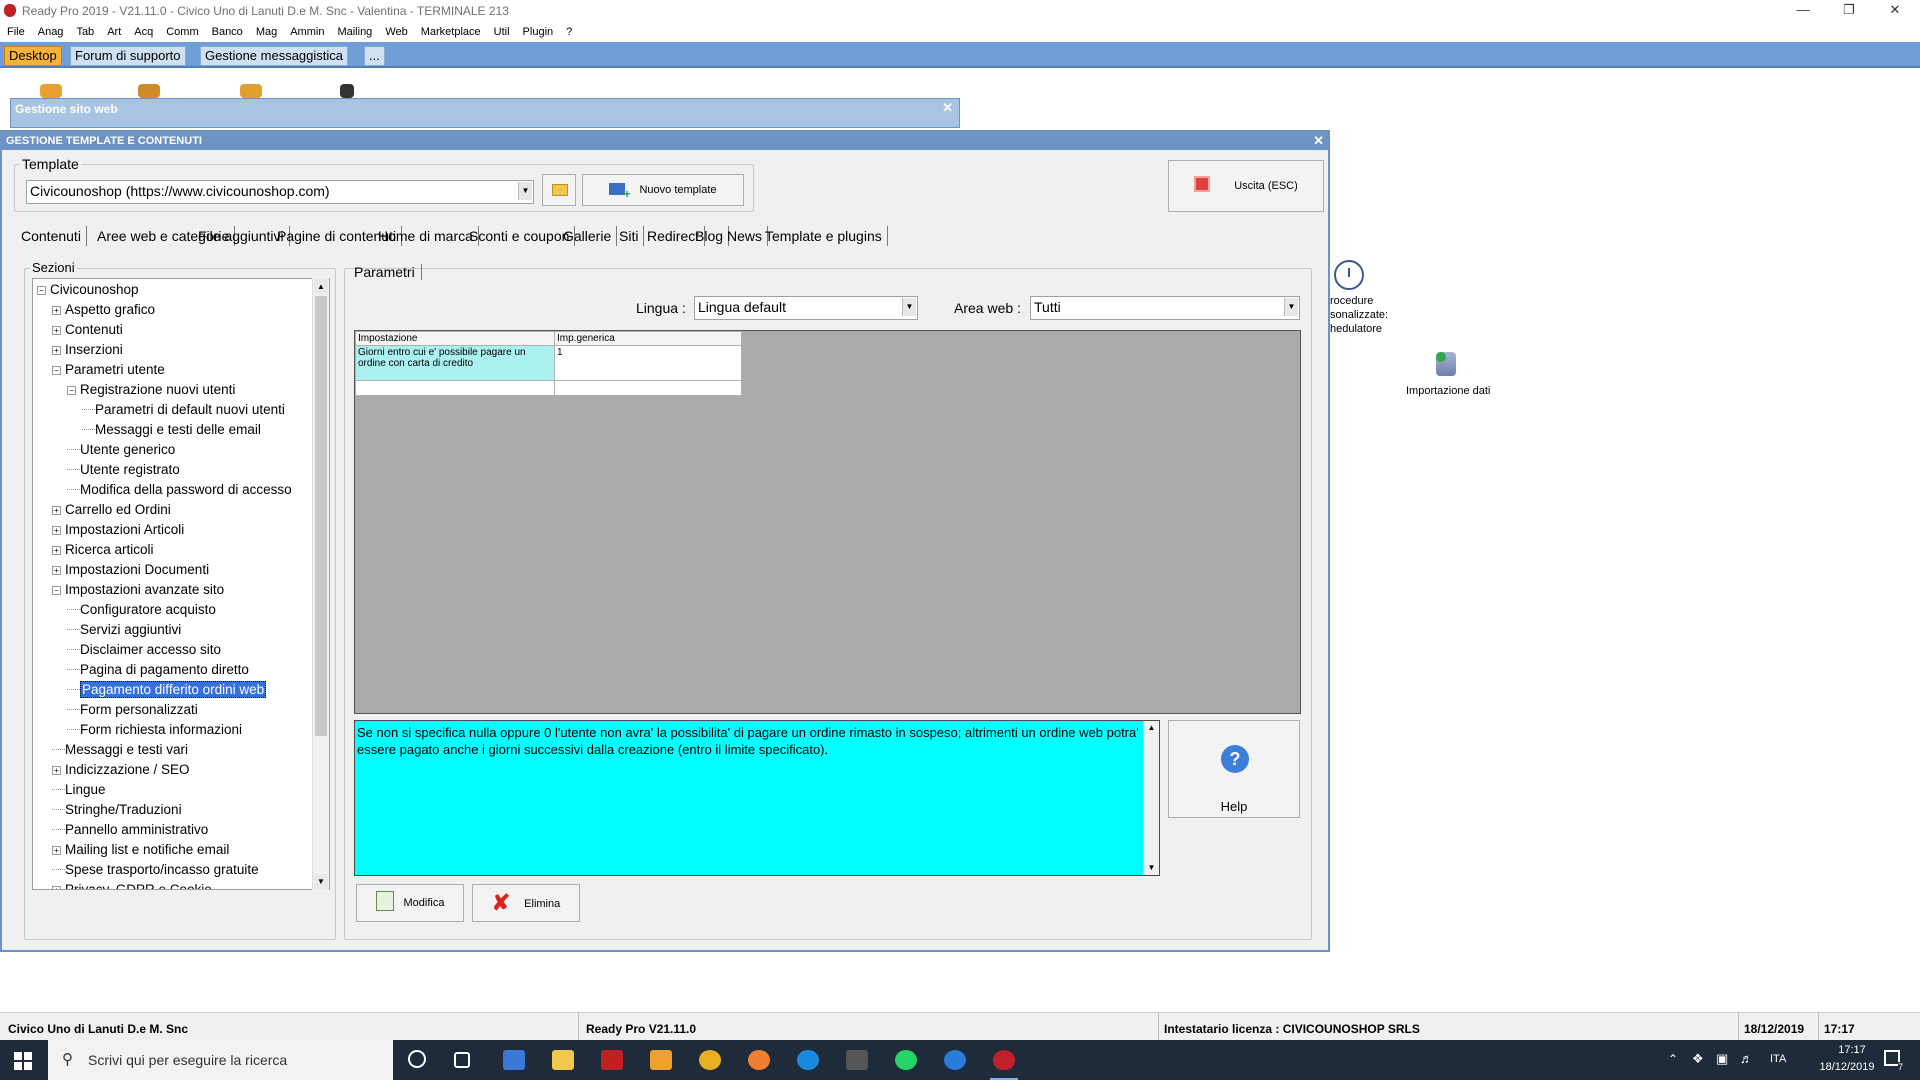 The height and width of the screenshot is (1080, 1920). I want to click on scroll-up-icon: ▲, so click(1151, 728).